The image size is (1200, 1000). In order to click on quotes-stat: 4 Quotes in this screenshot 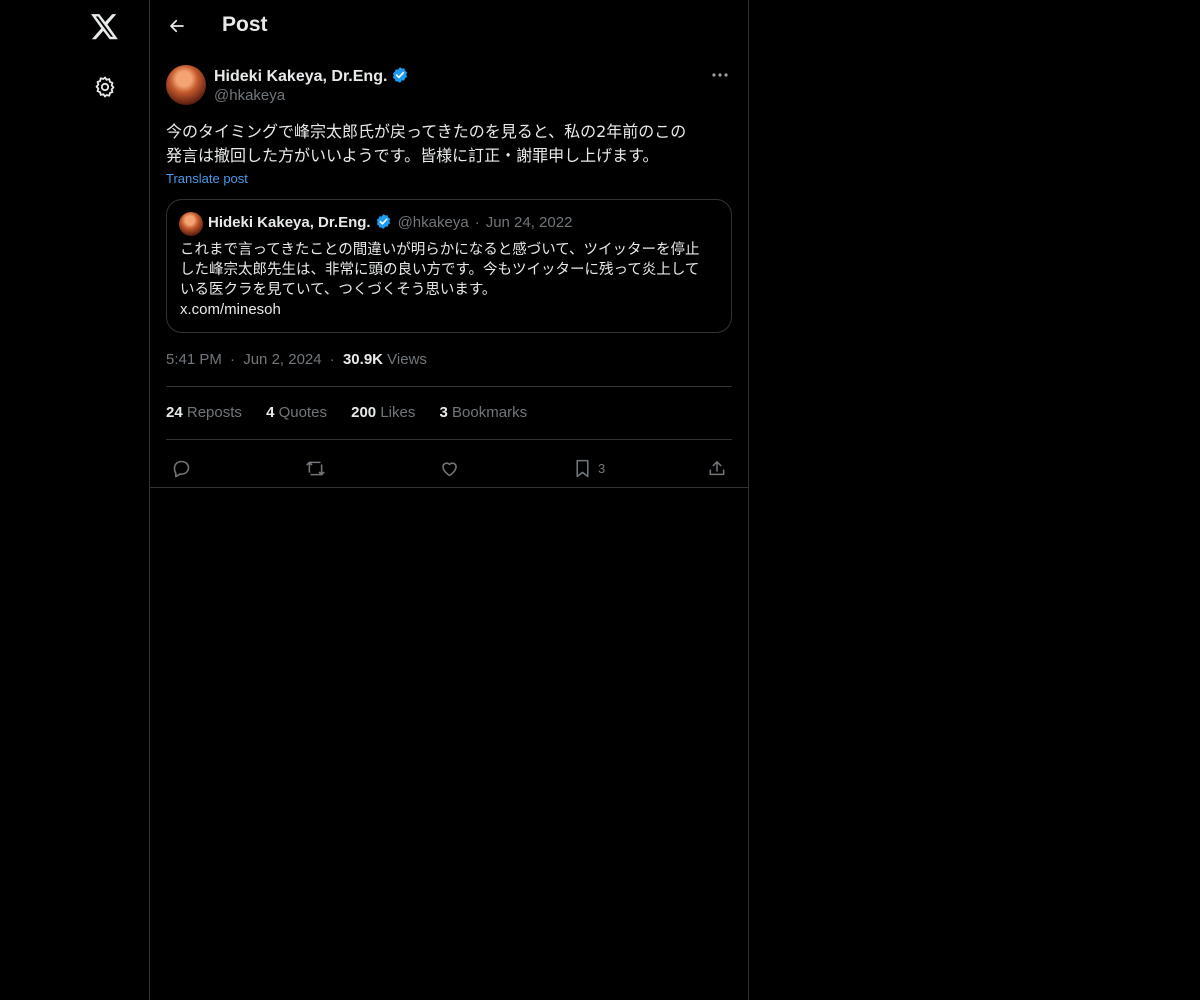, I will do `click(296, 412)`.